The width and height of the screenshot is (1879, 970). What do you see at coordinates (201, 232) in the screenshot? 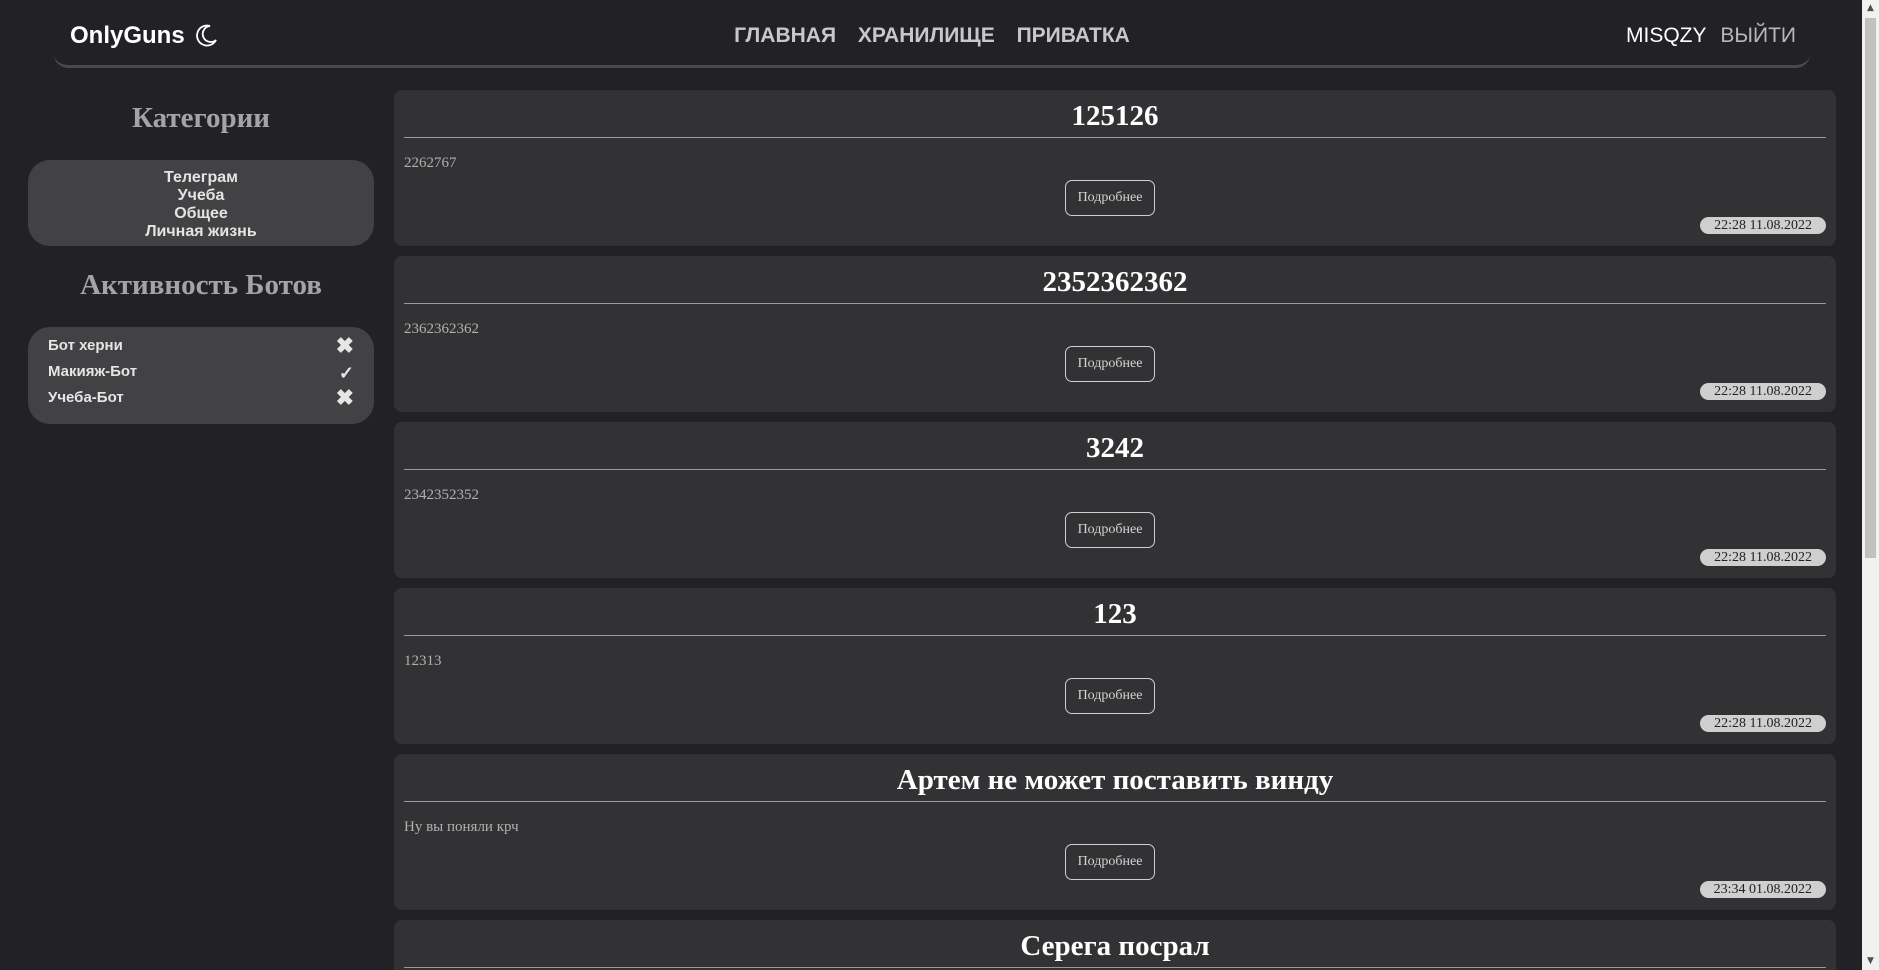
I see `category-personal-life: Личная жизнь` at bounding box center [201, 232].